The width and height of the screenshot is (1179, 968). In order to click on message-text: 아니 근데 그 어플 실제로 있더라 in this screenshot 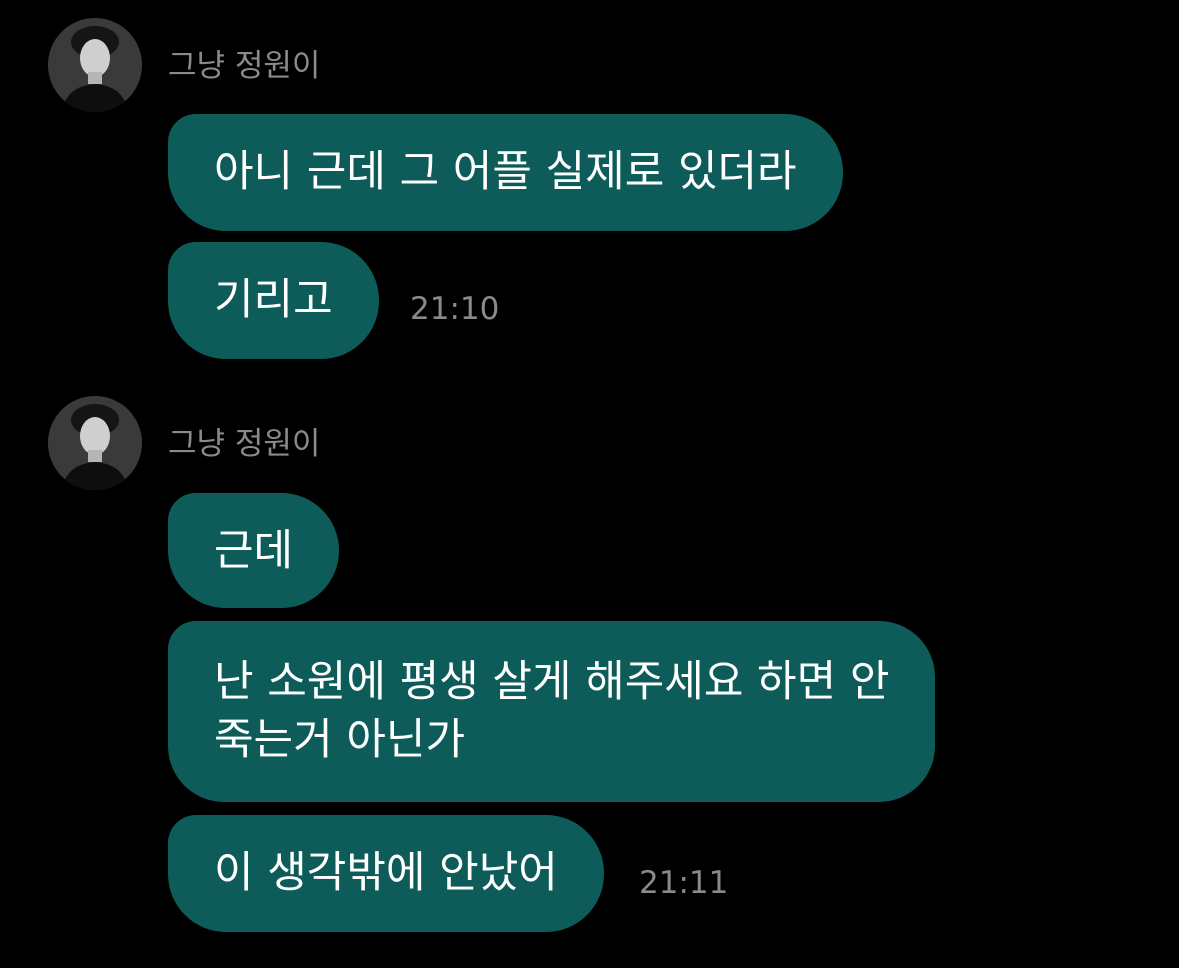, I will do `click(505, 172)`.